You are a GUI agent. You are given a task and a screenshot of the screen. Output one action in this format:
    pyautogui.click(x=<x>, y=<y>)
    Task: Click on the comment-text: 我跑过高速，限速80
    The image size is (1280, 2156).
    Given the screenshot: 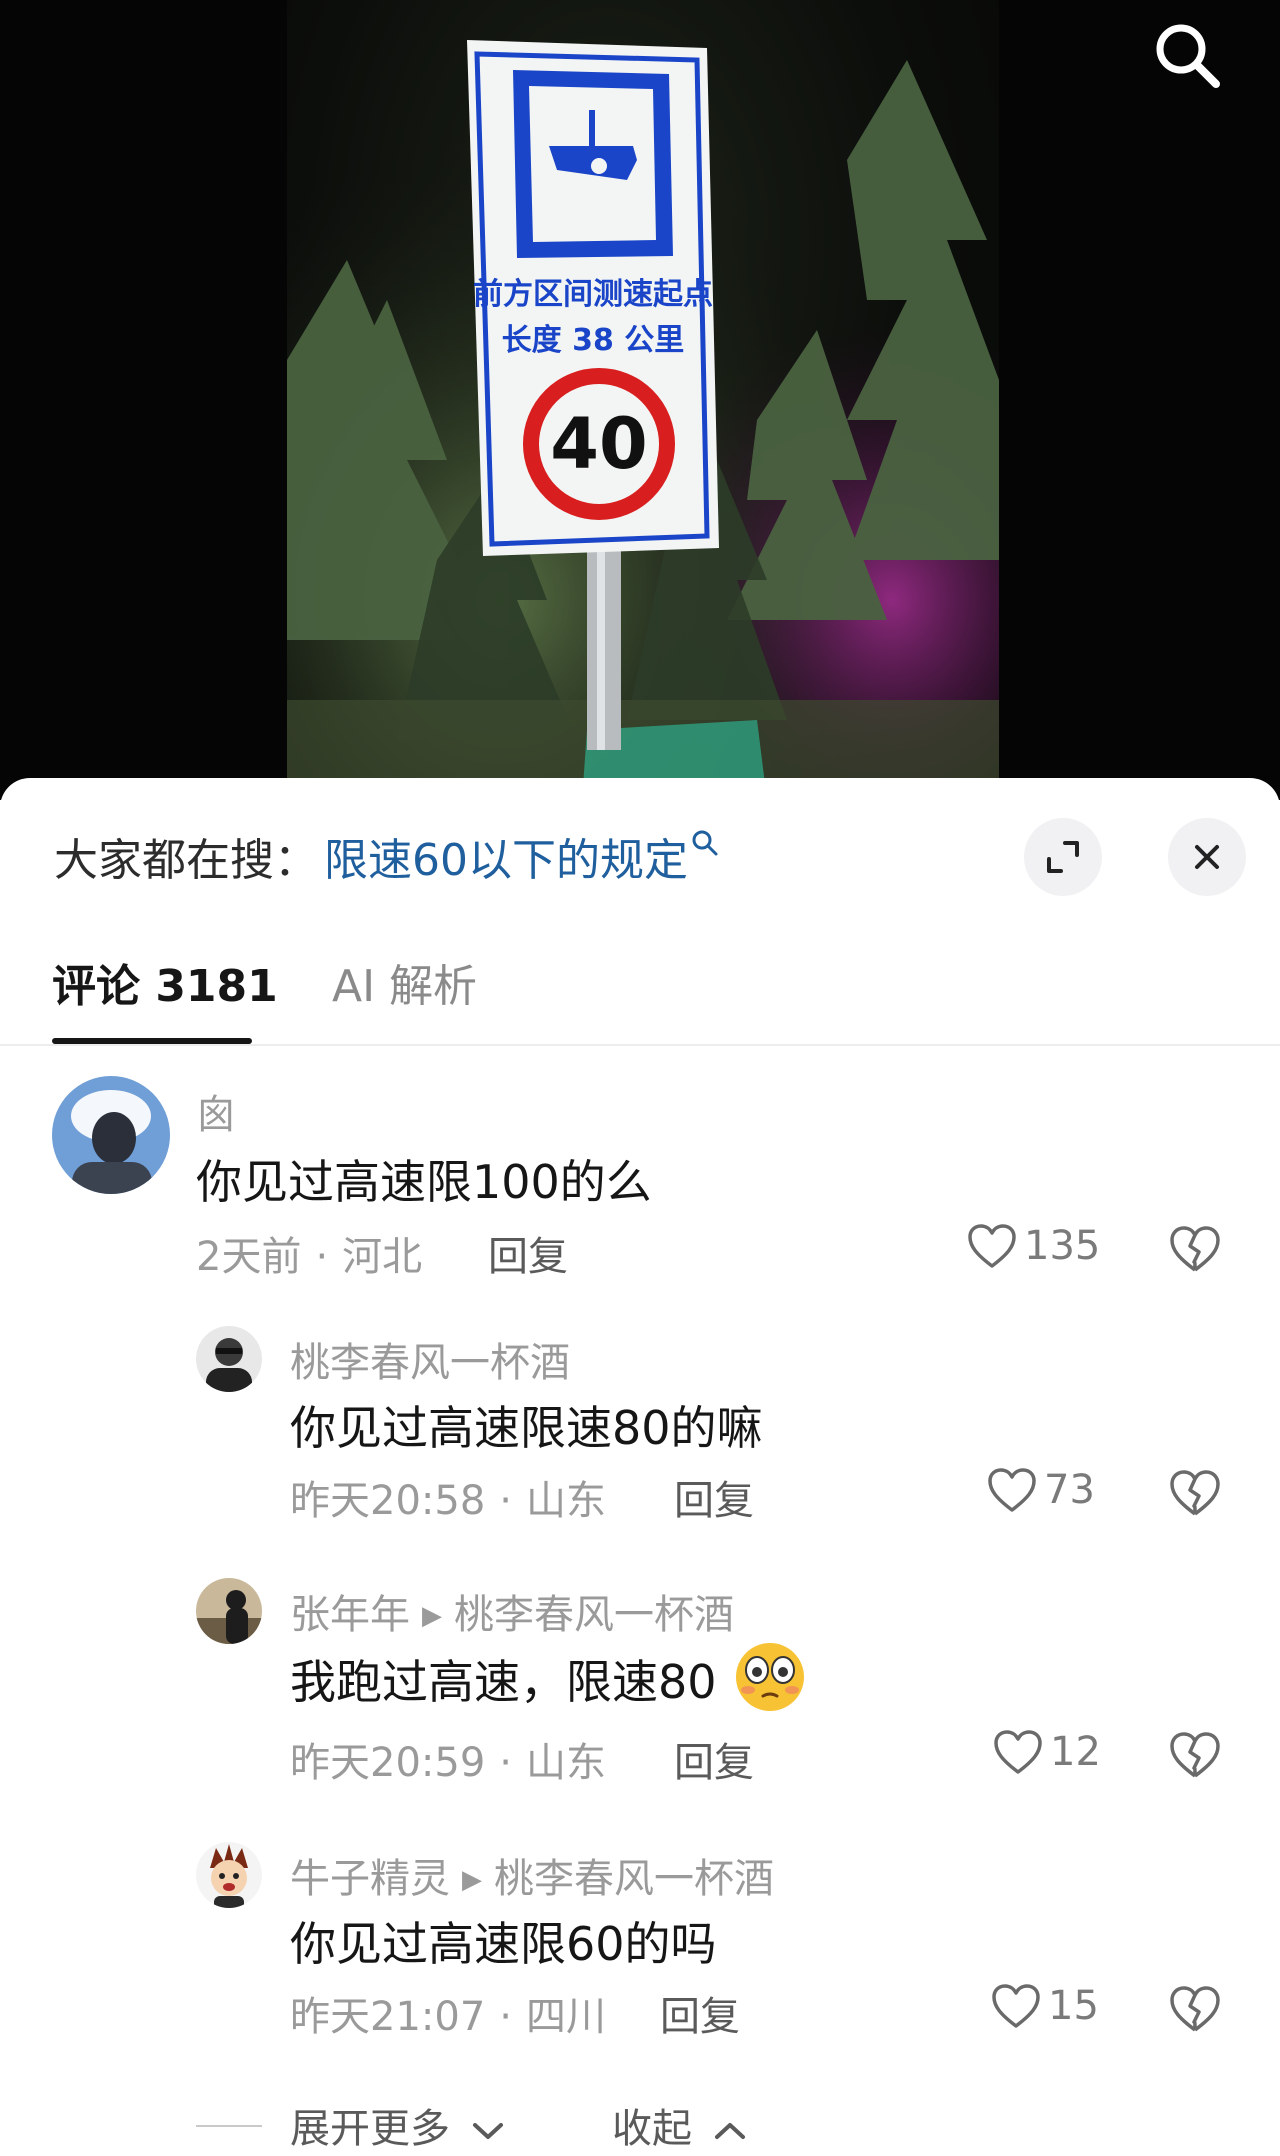 What is the action you would take?
    pyautogui.click(x=549, y=1677)
    